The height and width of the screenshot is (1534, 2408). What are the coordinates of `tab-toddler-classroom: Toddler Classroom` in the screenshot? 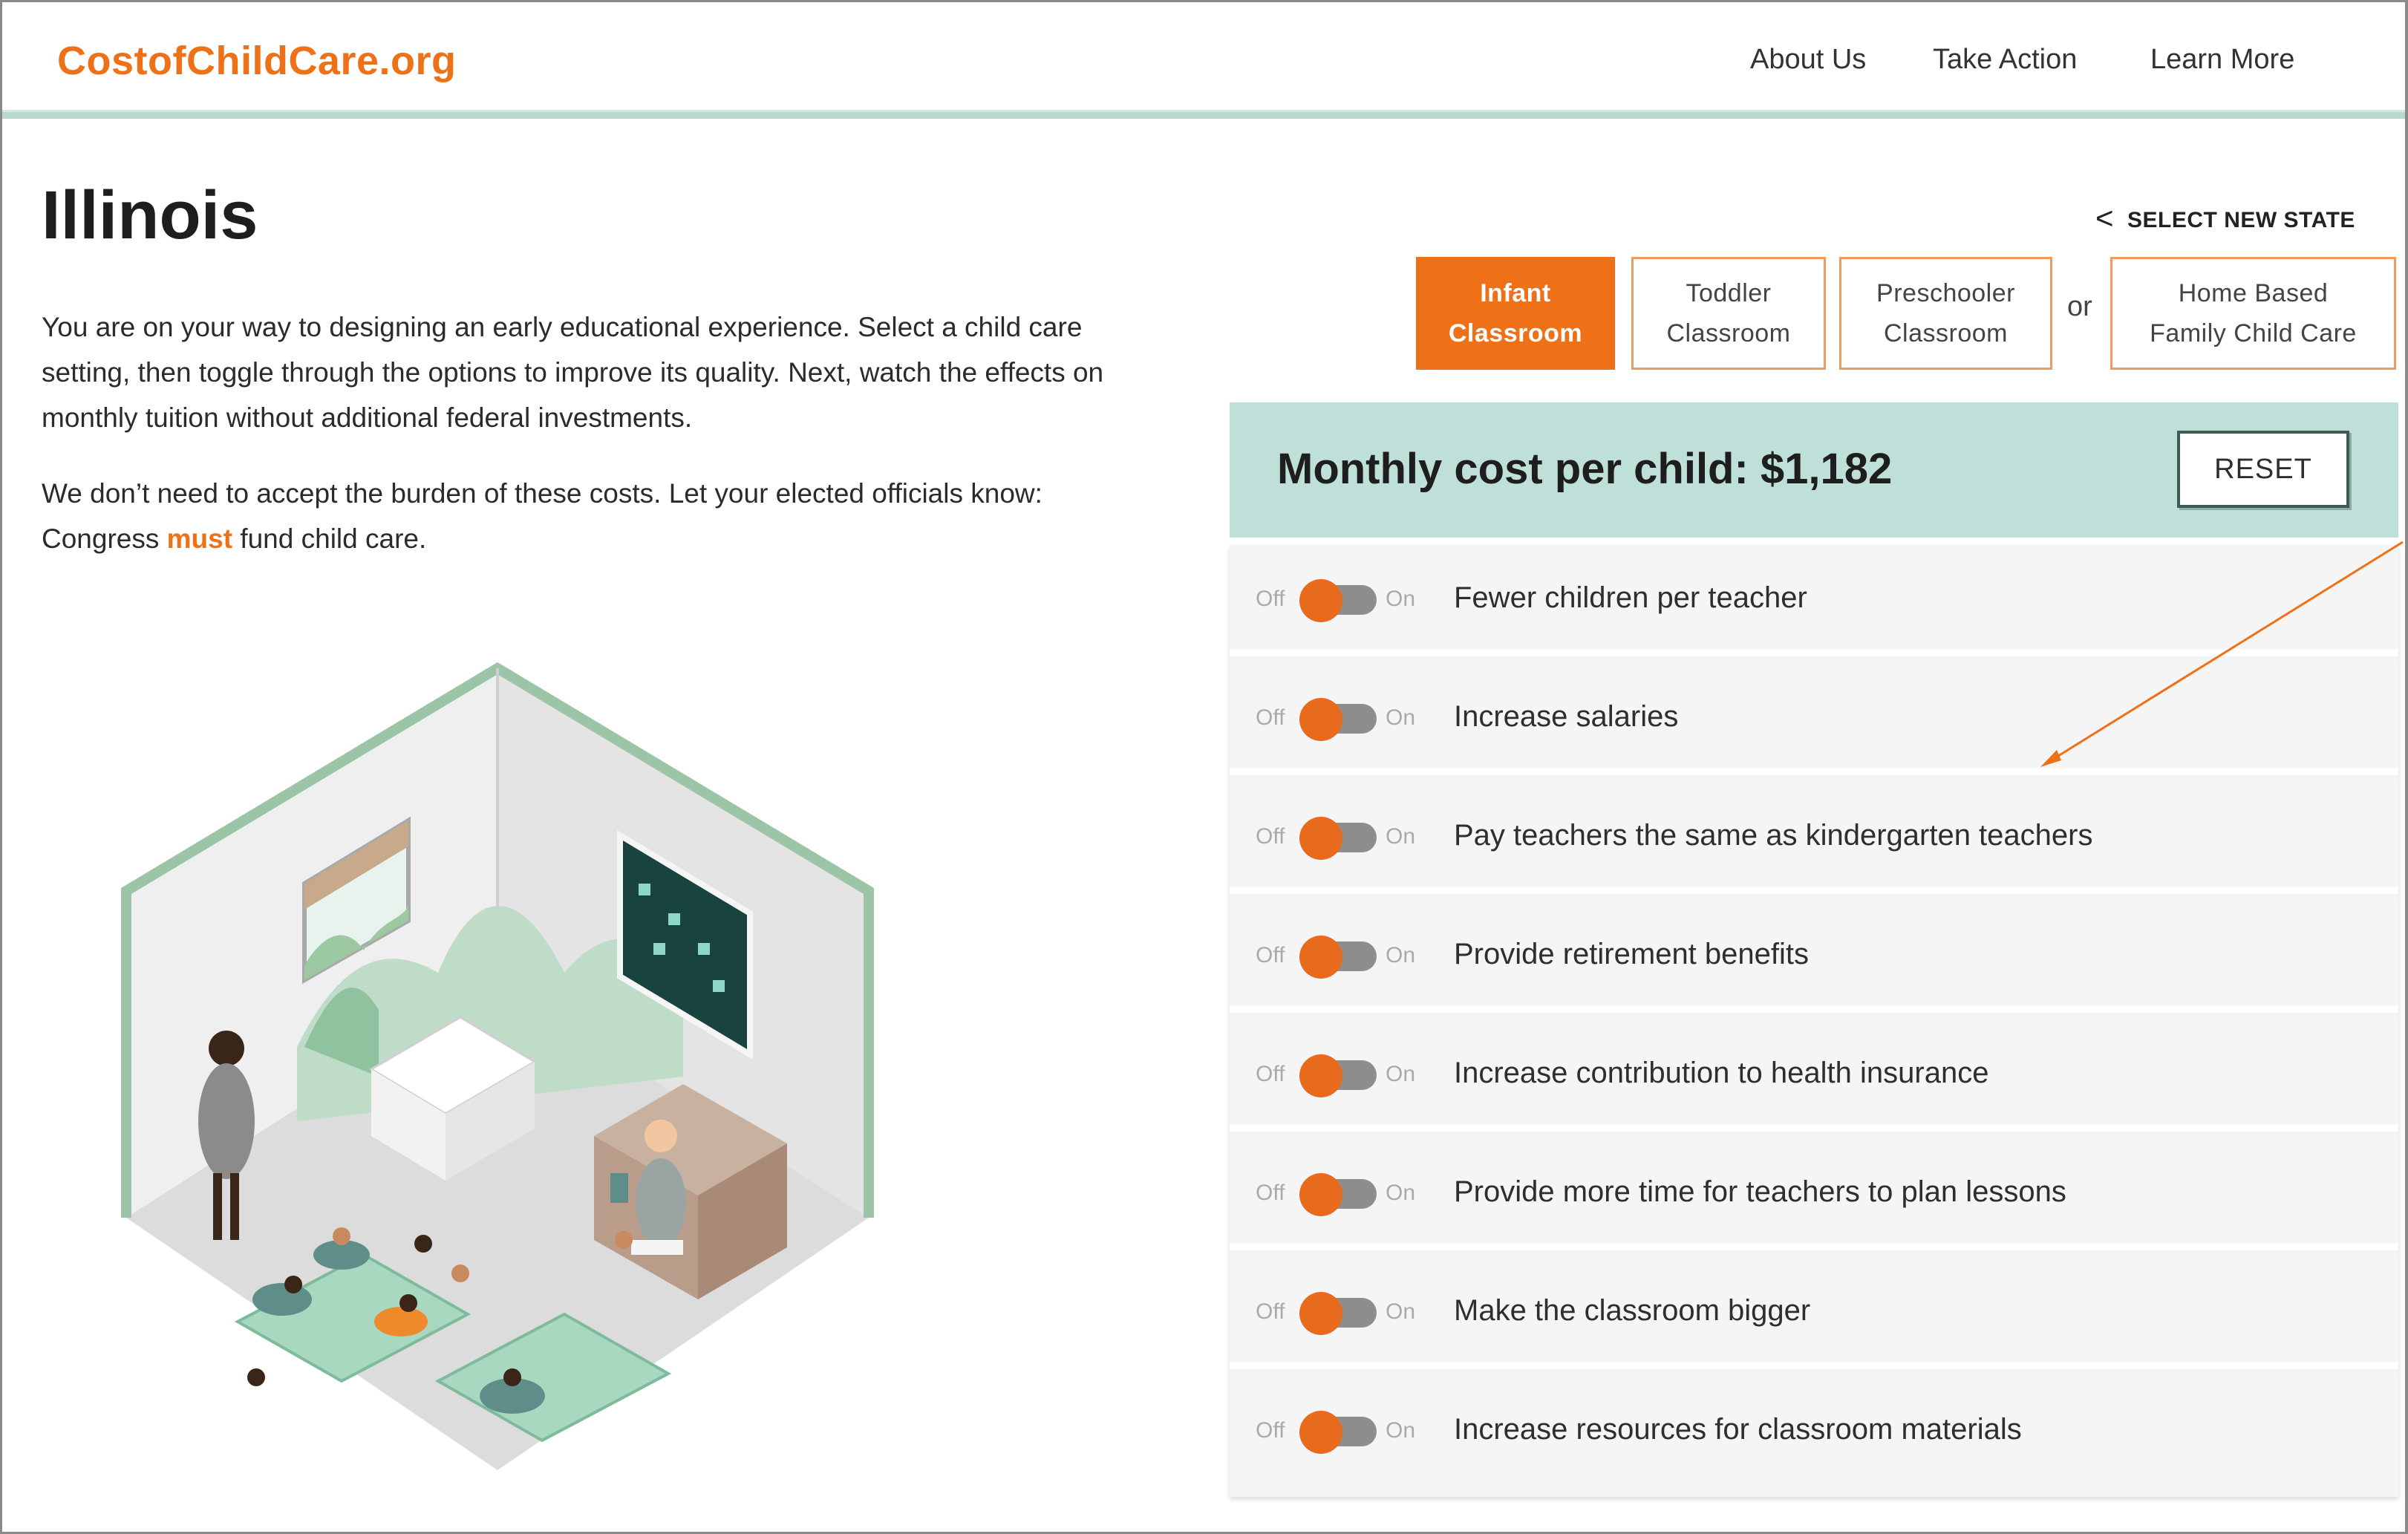 It's located at (1728, 313).